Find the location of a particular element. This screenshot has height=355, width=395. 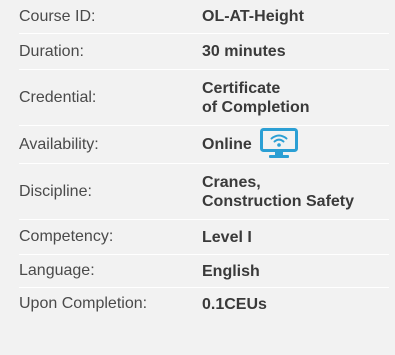

detail-row-discipline: Discipline: Cranes, Construction Safety is located at coordinates (204, 192).